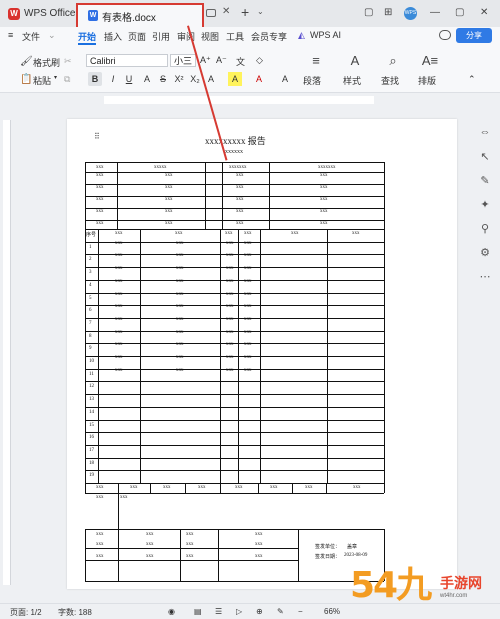  What do you see at coordinates (205, 60) in the screenshot?
I see `grow-font-icon: A⁺` at bounding box center [205, 60].